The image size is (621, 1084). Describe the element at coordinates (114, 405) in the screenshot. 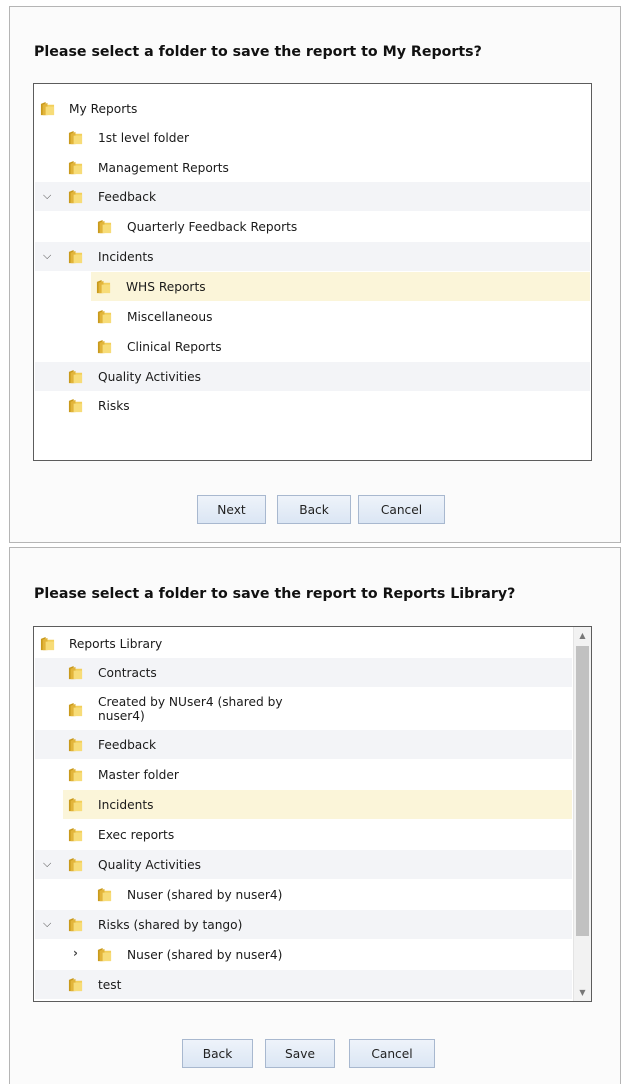

I see `tree-item-label: Risks` at that location.